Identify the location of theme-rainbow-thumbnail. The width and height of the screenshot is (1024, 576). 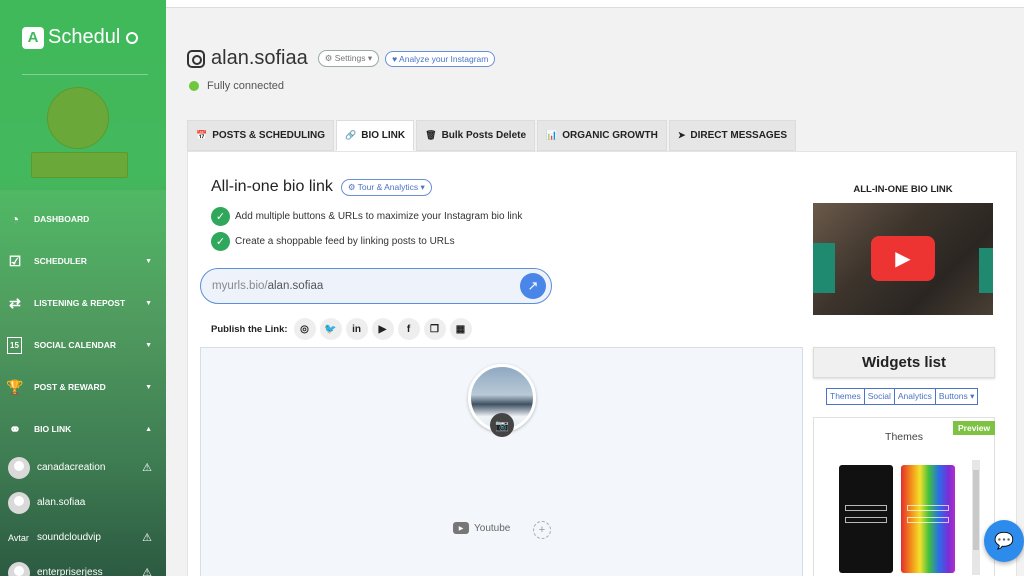
(928, 519).